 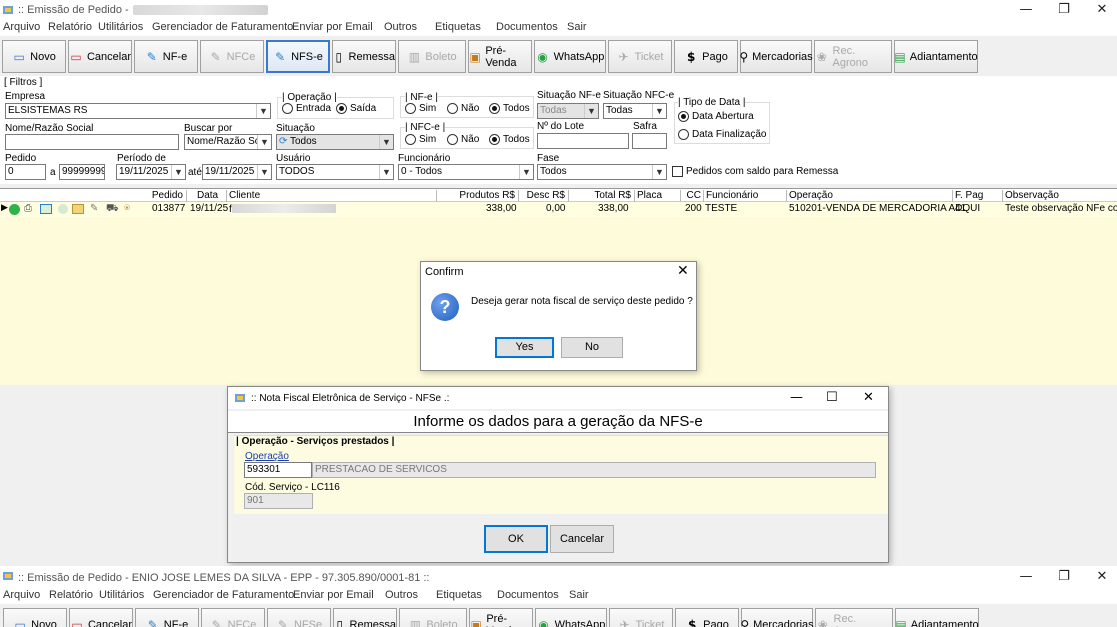 I want to click on bg-pago-button: $ Pago, so click(x=707, y=617).